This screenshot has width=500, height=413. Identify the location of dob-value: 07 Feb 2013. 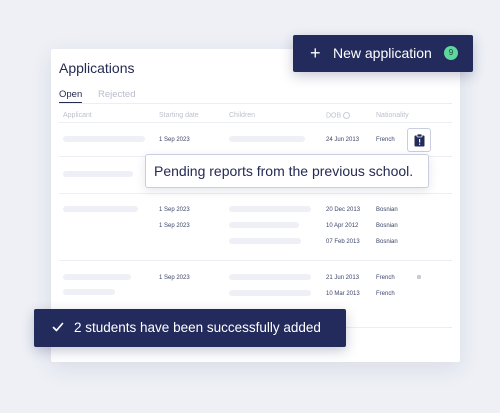
(343, 242).